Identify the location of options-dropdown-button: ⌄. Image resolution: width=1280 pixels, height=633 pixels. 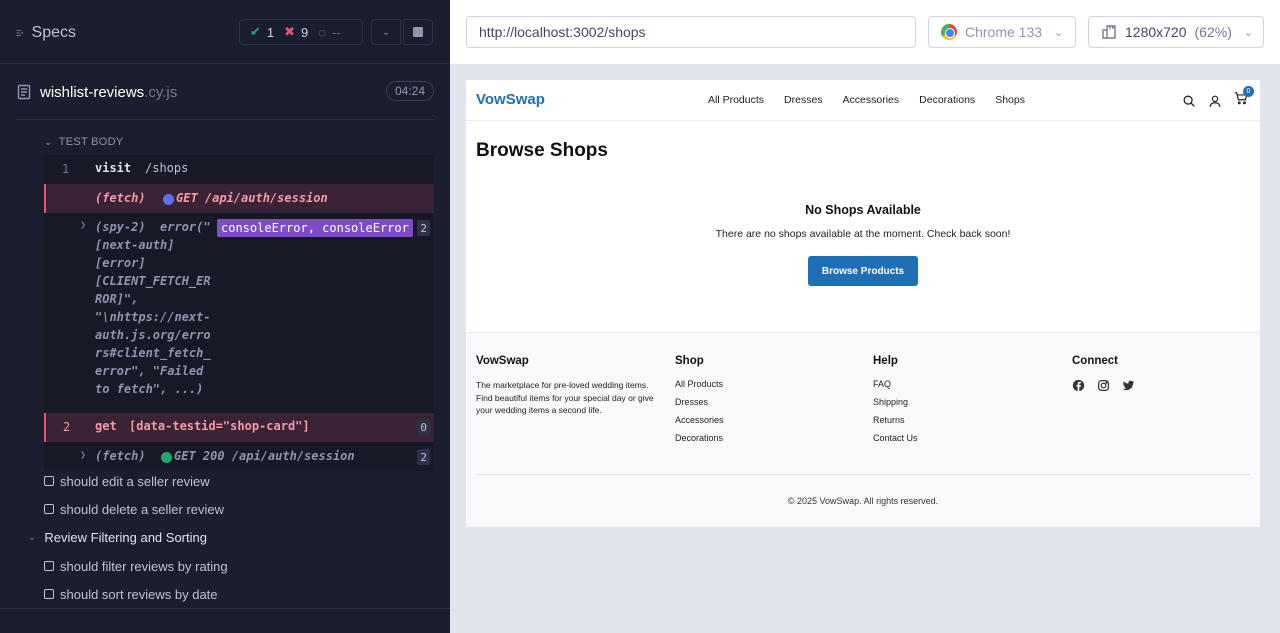
(386, 32).